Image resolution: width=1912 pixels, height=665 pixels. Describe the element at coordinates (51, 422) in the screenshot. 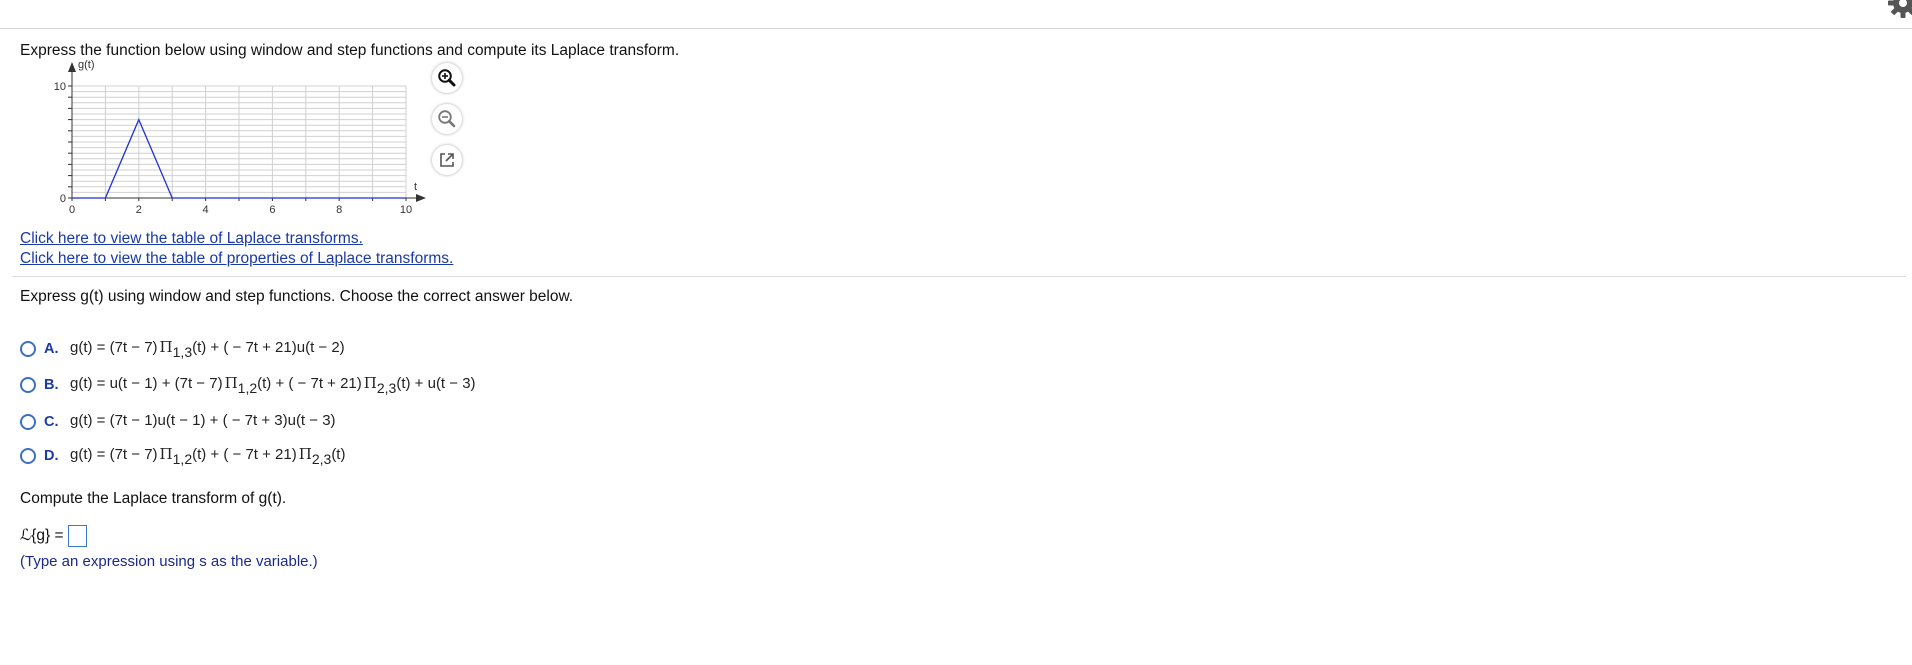

I see `option-letter: C.` at that location.